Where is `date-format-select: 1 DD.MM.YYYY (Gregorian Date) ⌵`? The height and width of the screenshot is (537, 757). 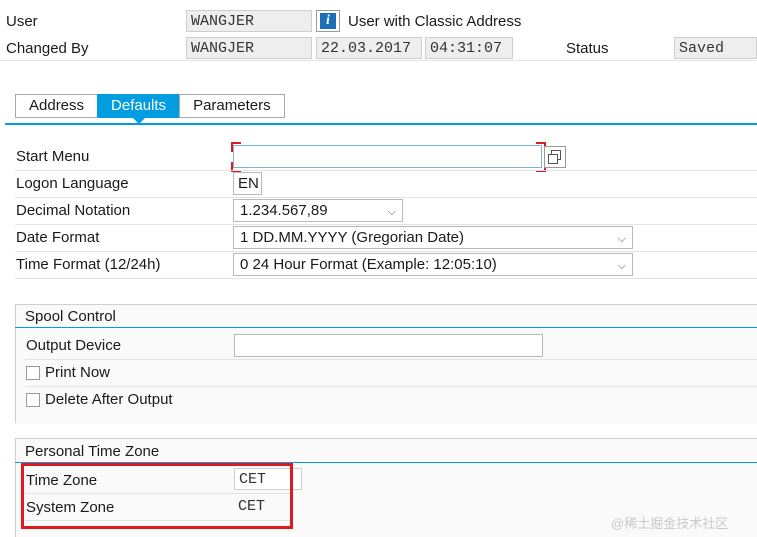 date-format-select: 1 DD.MM.YYYY (Gregorian Date) ⌵ is located at coordinates (433, 237).